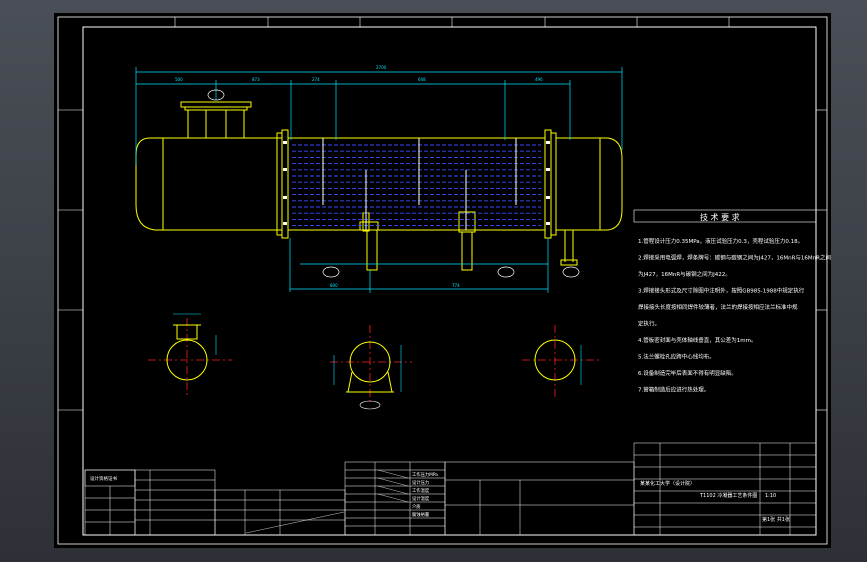 Image resolution: width=867 pixels, height=562 pixels. I want to click on dim-7: 774, so click(456, 285).